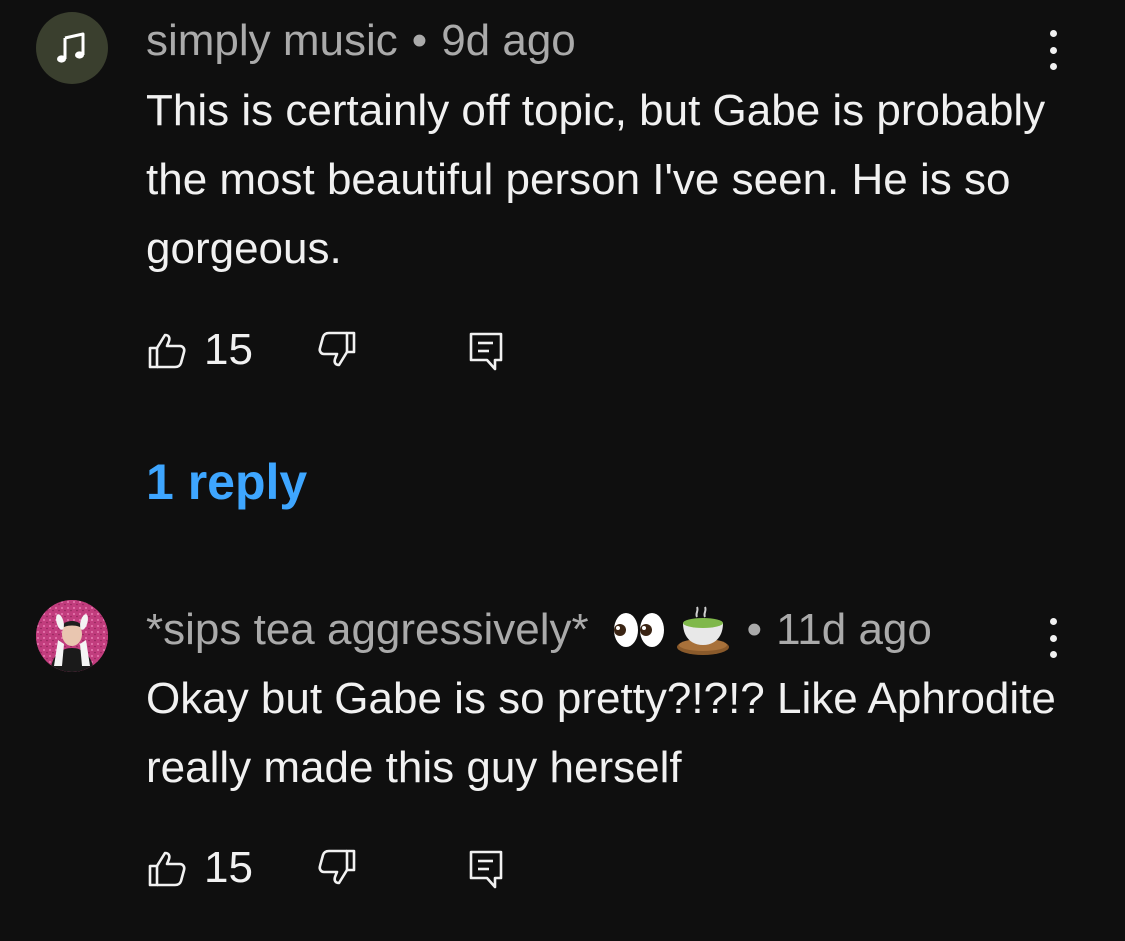 The image size is (1125, 941). I want to click on profile-photo, so click(72, 636).